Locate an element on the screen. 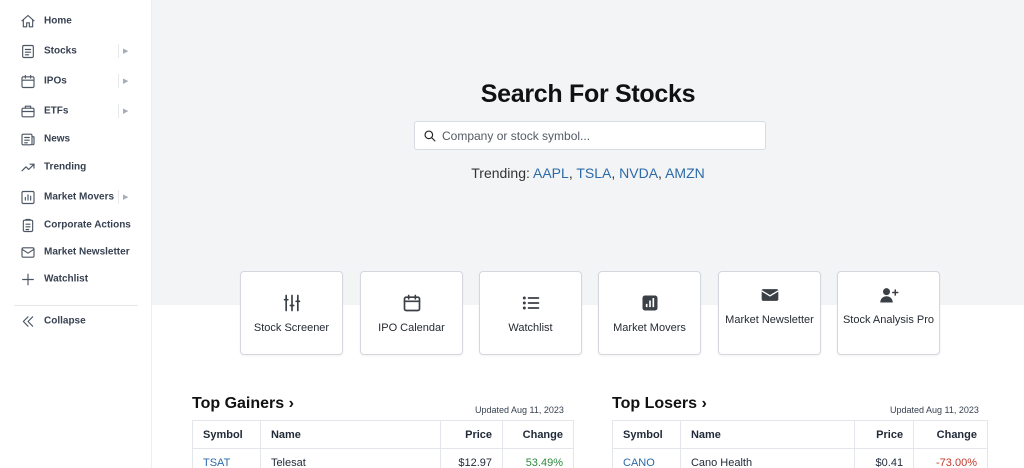 Image resolution: width=1024 pixels, height=468 pixels. tool-card-label: IPO Calendar is located at coordinates (411, 328).